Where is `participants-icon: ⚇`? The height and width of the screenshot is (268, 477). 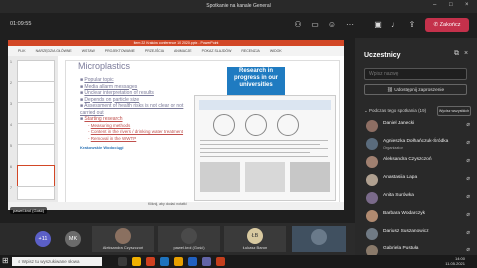 participants-icon: ⚇ is located at coordinates (298, 25).